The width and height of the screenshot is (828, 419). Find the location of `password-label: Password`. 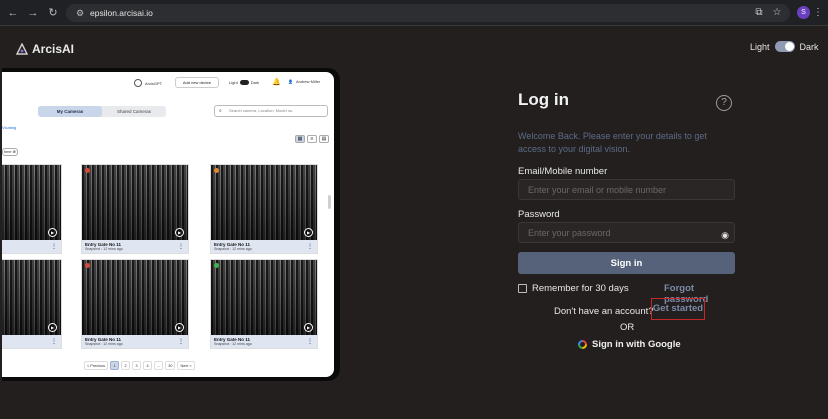

password-label: Password is located at coordinates (539, 214).